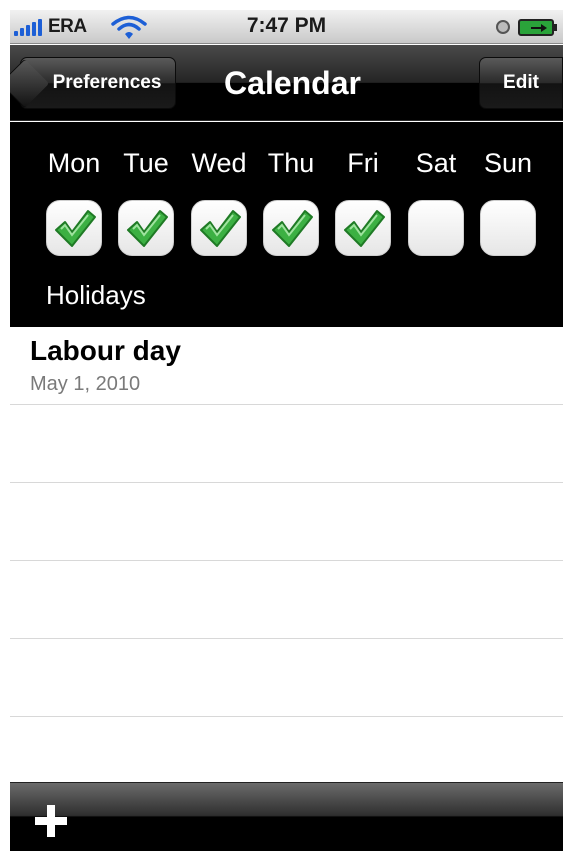 The width and height of the screenshot is (563, 851). What do you see at coordinates (508, 163) in the screenshot?
I see `day-label-sun: Sun` at bounding box center [508, 163].